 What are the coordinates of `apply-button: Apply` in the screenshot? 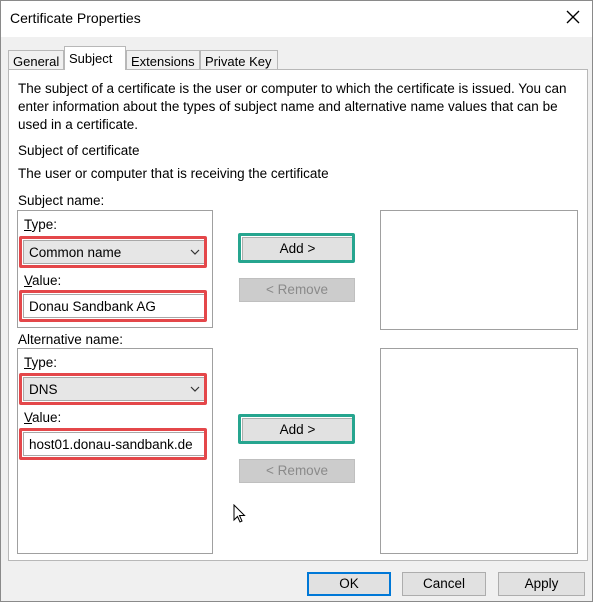 It's located at (541, 584).